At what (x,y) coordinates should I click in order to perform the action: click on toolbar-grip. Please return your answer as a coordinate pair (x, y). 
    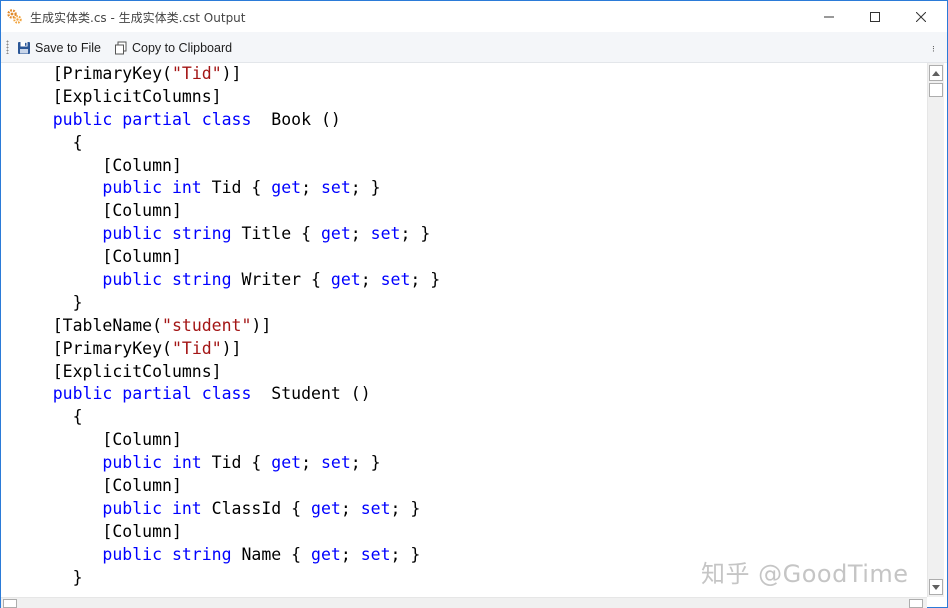
    Looking at the image, I should click on (7, 47).